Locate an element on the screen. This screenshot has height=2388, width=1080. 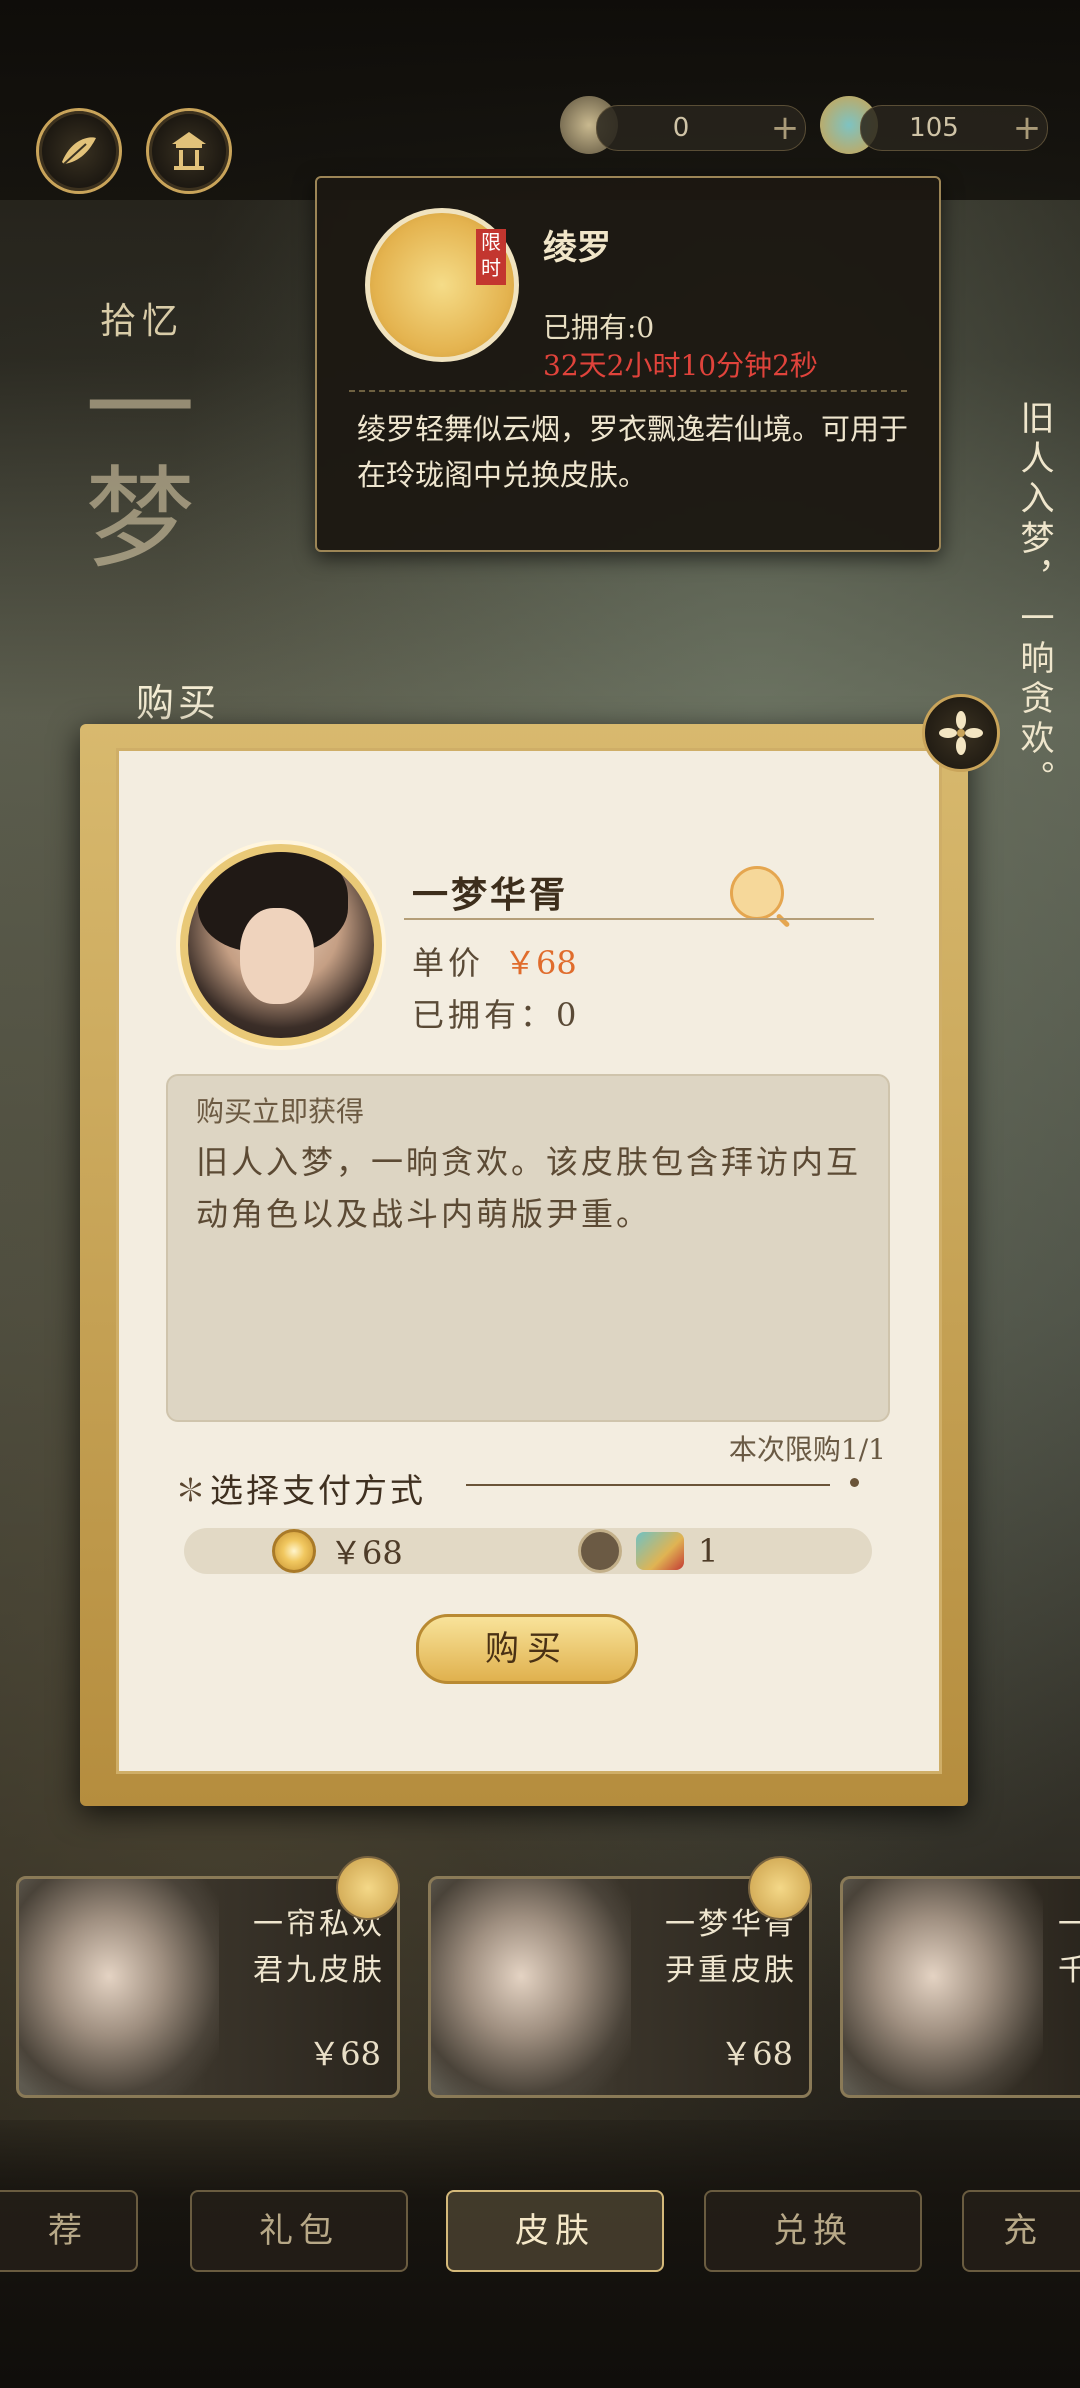
radio-selected-icon is located at coordinates (294, 1551).